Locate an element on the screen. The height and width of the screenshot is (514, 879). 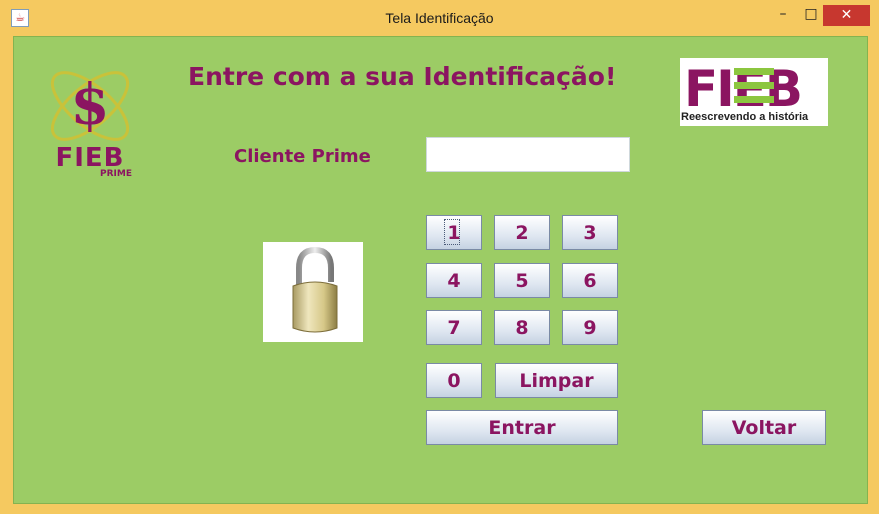
enter-button: Entrar is located at coordinates (522, 427).